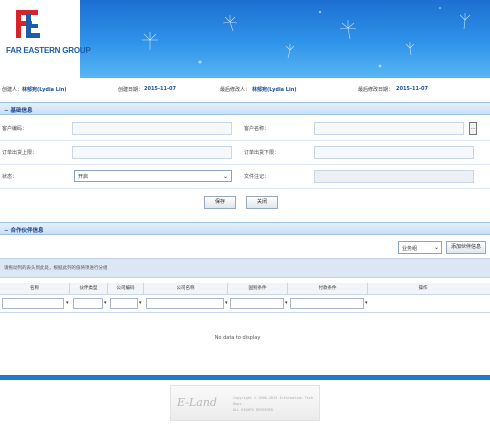  Describe the element at coordinates (257, 129) in the screenshot. I see `customer-name-label: 客户名称：` at that location.